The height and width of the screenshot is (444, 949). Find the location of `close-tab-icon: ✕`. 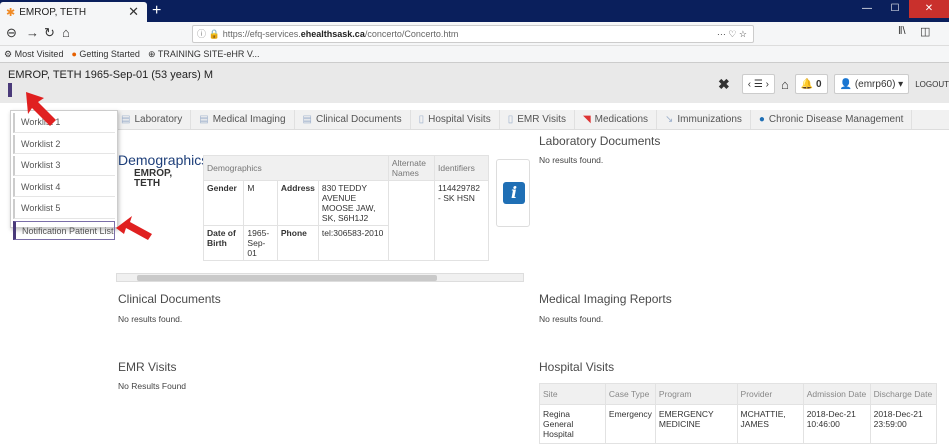

close-tab-icon: ✕ is located at coordinates (133, 12).